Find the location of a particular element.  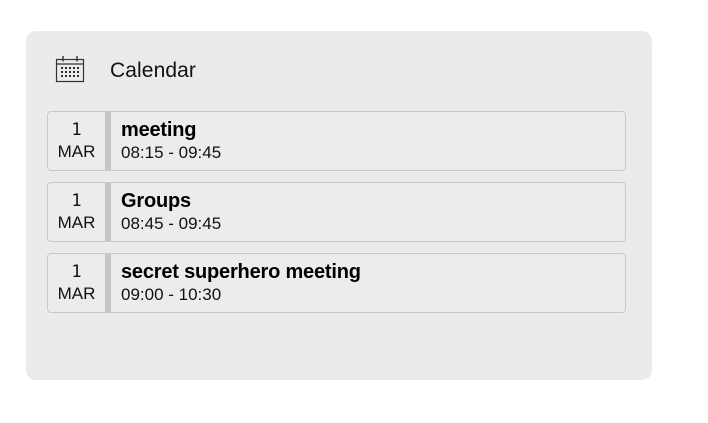

event-time: 08:45 - 09:45 is located at coordinates (171, 223).